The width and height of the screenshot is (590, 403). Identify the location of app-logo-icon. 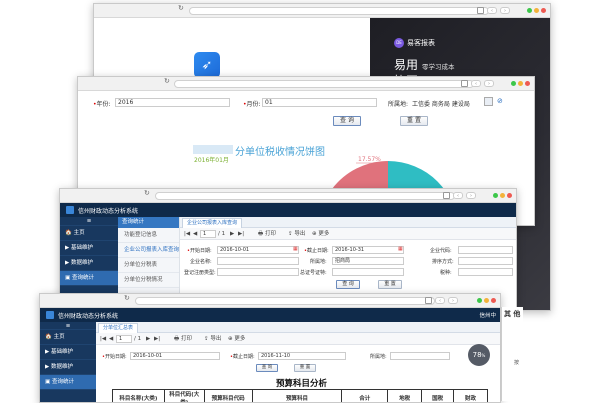
(50, 315).